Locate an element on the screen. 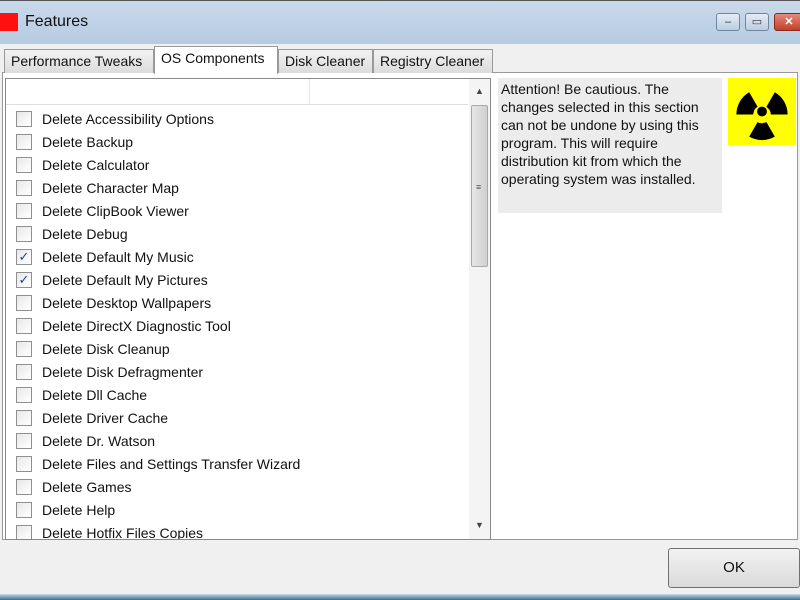 This screenshot has height=600, width=800. list-item: Delete Desktop Wallpapers is located at coordinates (113, 303).